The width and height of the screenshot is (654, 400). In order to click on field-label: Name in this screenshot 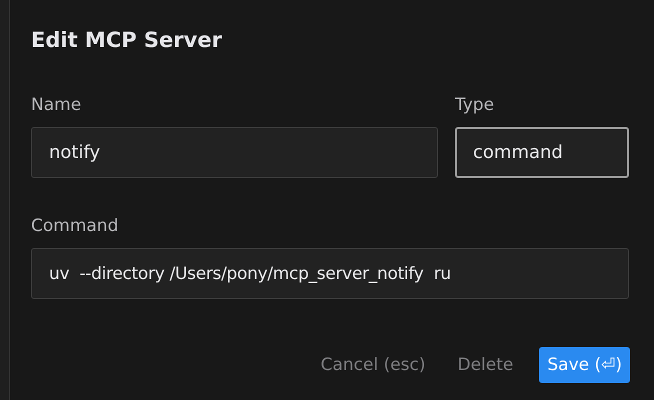, I will do `click(56, 105)`.